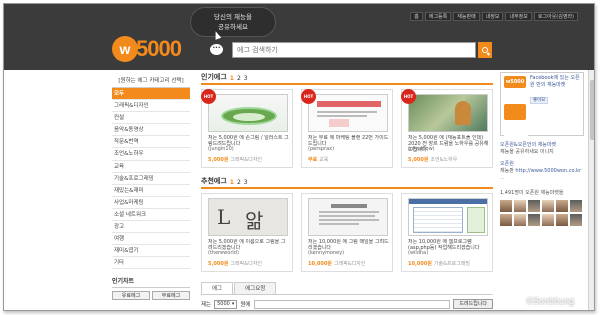 The height and width of the screenshot is (315, 600). I want to click on search-input, so click(354, 50).